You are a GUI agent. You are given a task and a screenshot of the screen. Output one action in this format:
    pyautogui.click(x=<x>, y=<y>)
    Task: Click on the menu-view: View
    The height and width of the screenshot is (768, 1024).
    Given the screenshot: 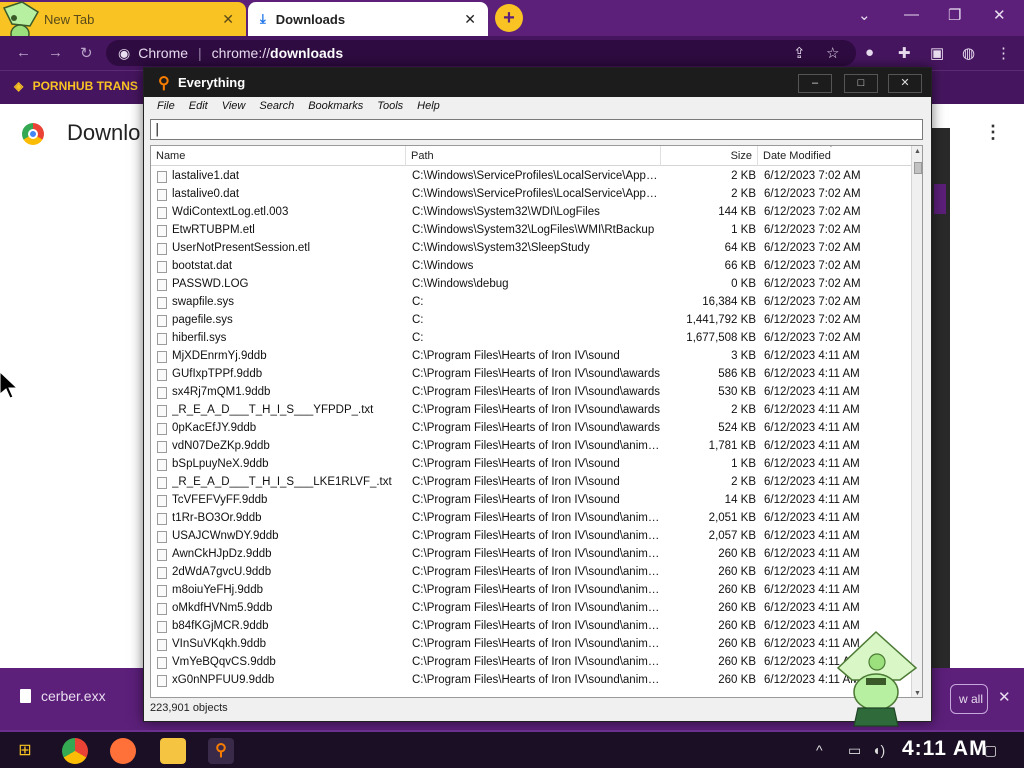 What is the action you would take?
    pyautogui.click(x=234, y=107)
    